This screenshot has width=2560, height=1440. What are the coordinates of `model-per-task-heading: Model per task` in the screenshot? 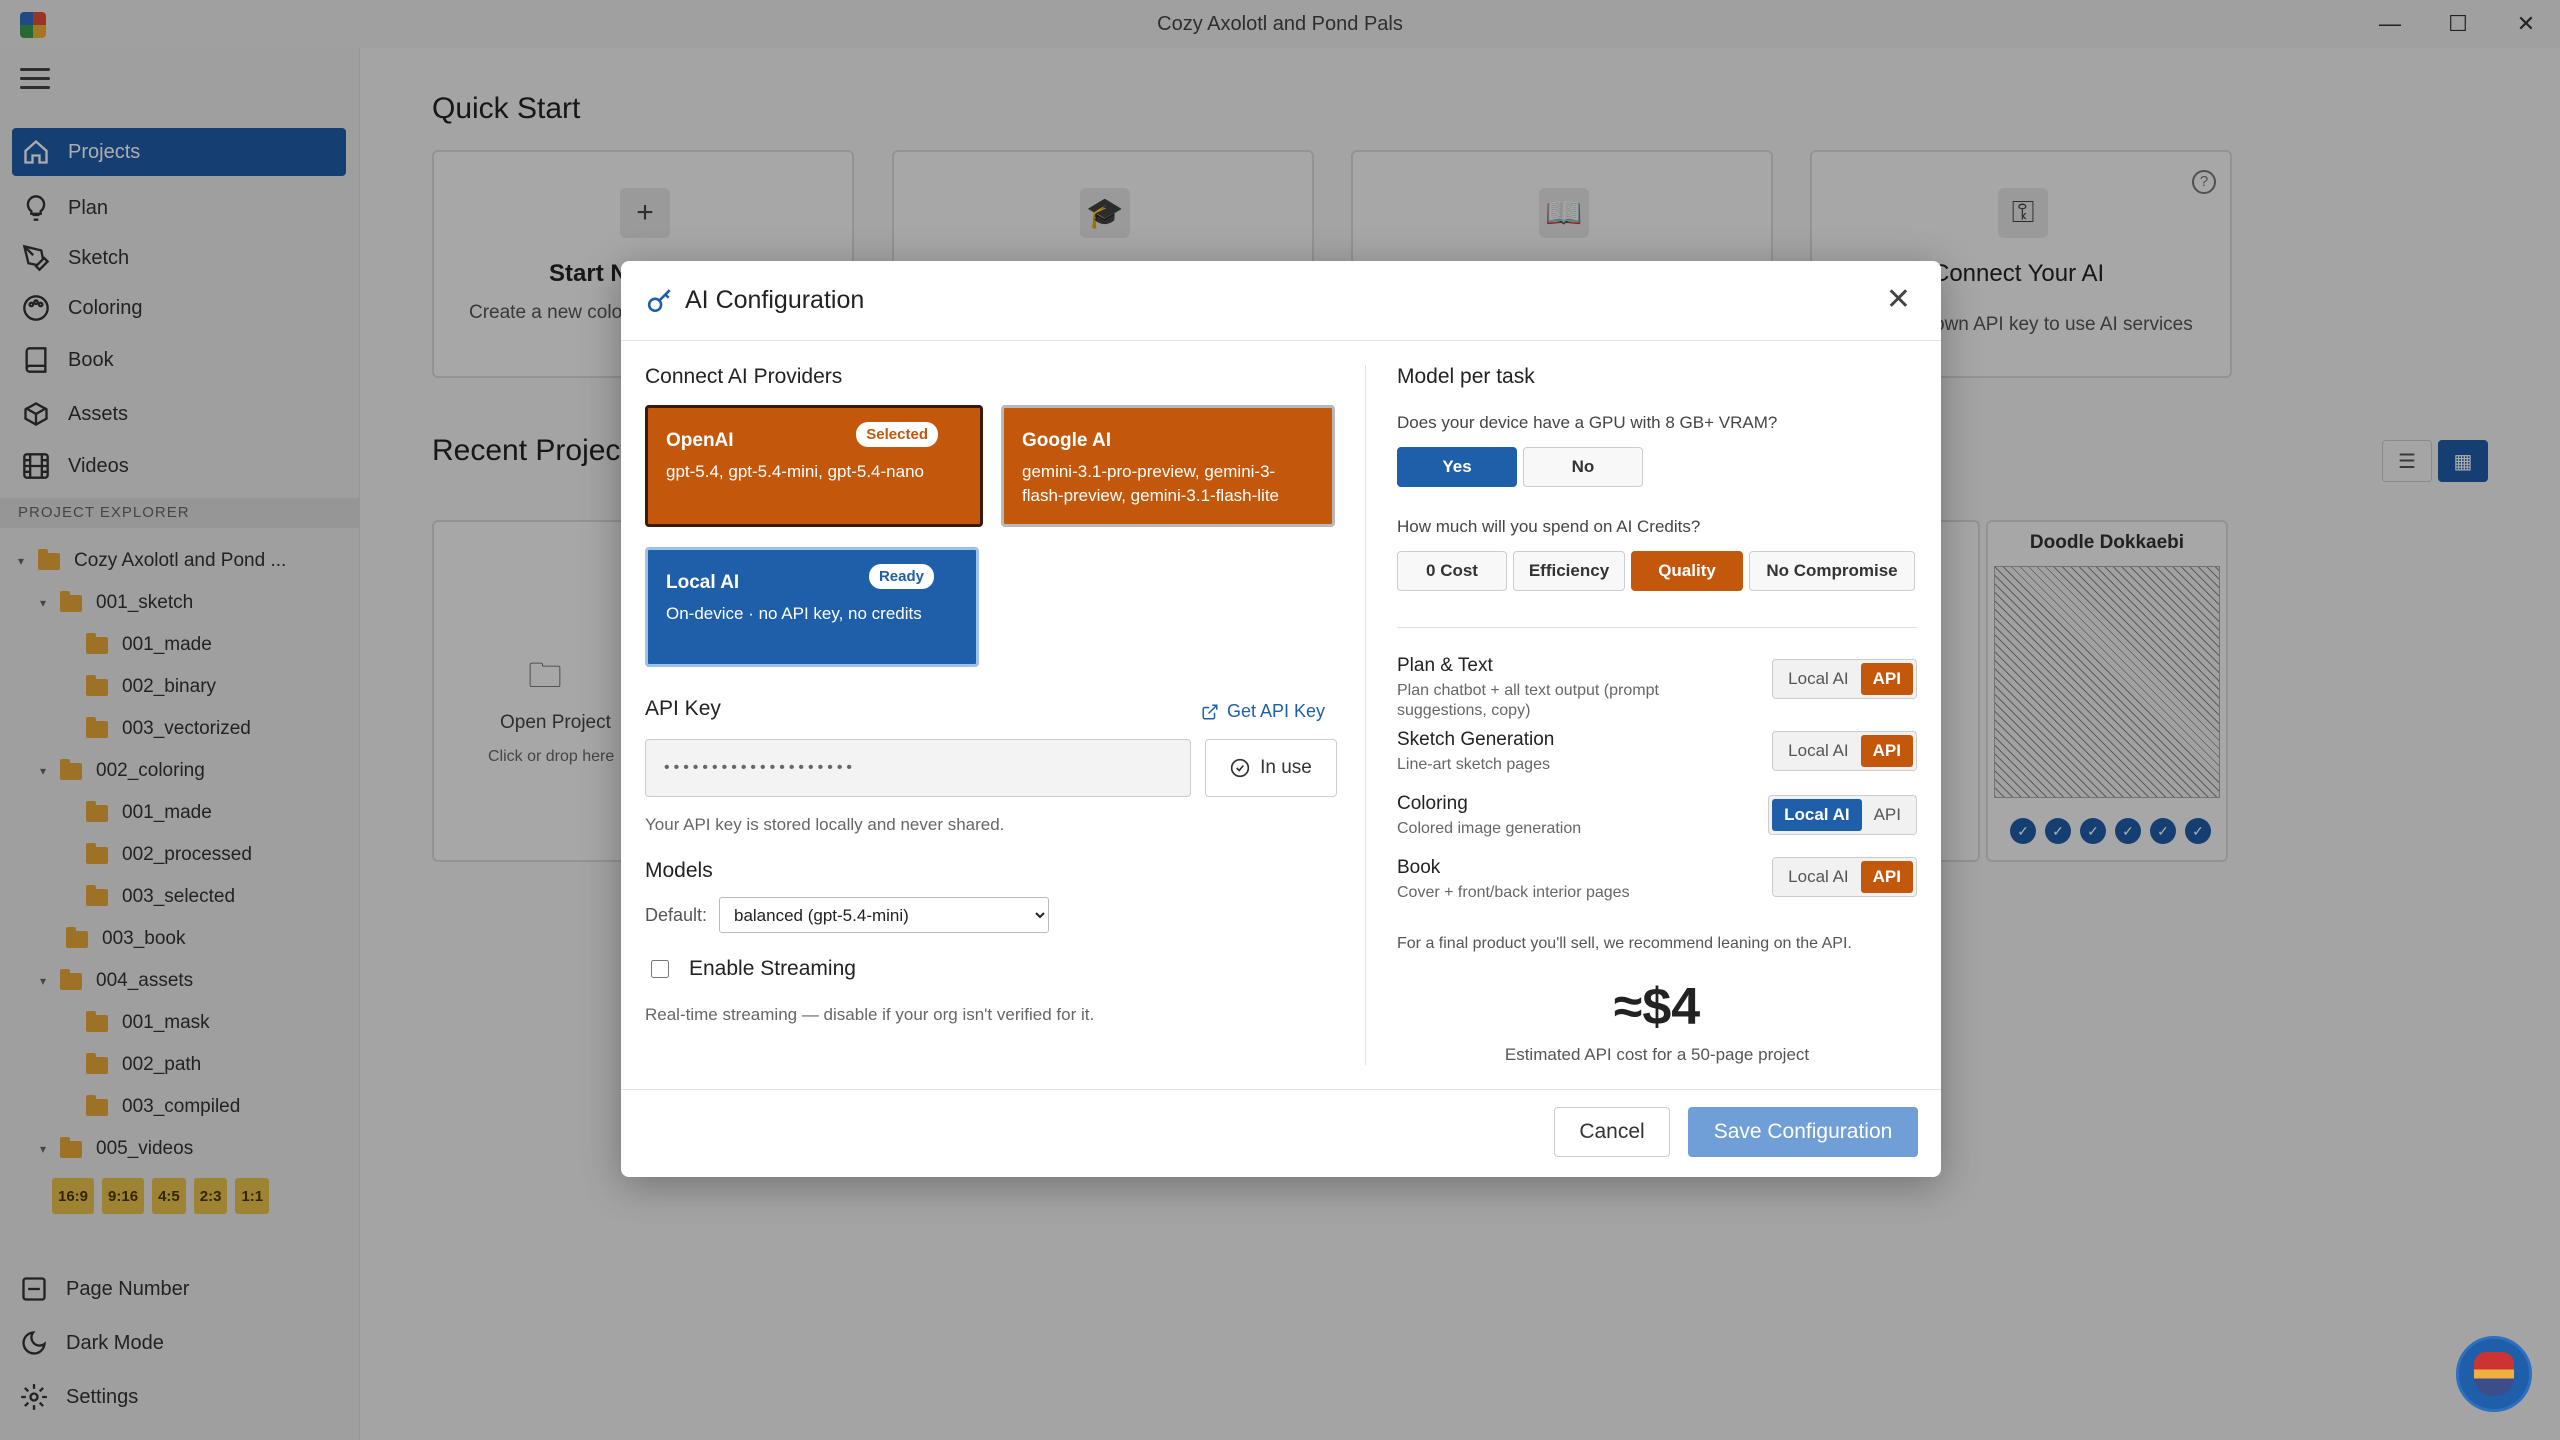 It's located at (1466, 376).